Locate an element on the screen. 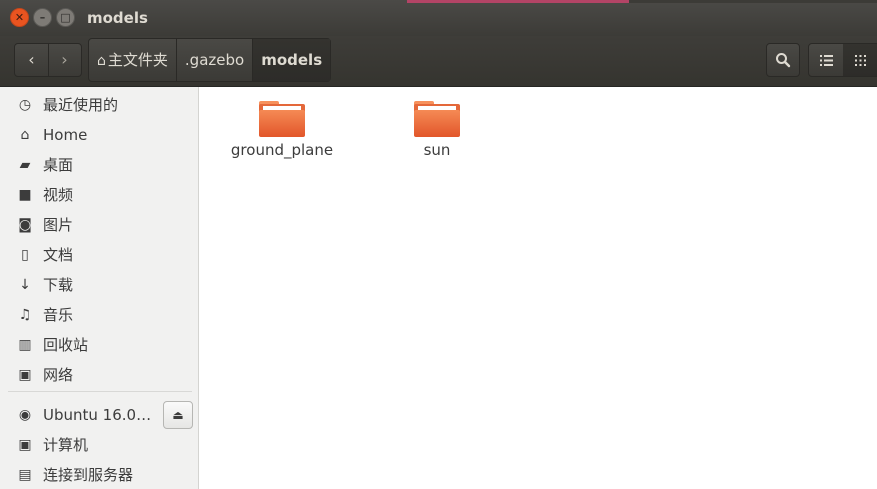  sidebar-item-network: ▣ 网络 is located at coordinates (99, 375).